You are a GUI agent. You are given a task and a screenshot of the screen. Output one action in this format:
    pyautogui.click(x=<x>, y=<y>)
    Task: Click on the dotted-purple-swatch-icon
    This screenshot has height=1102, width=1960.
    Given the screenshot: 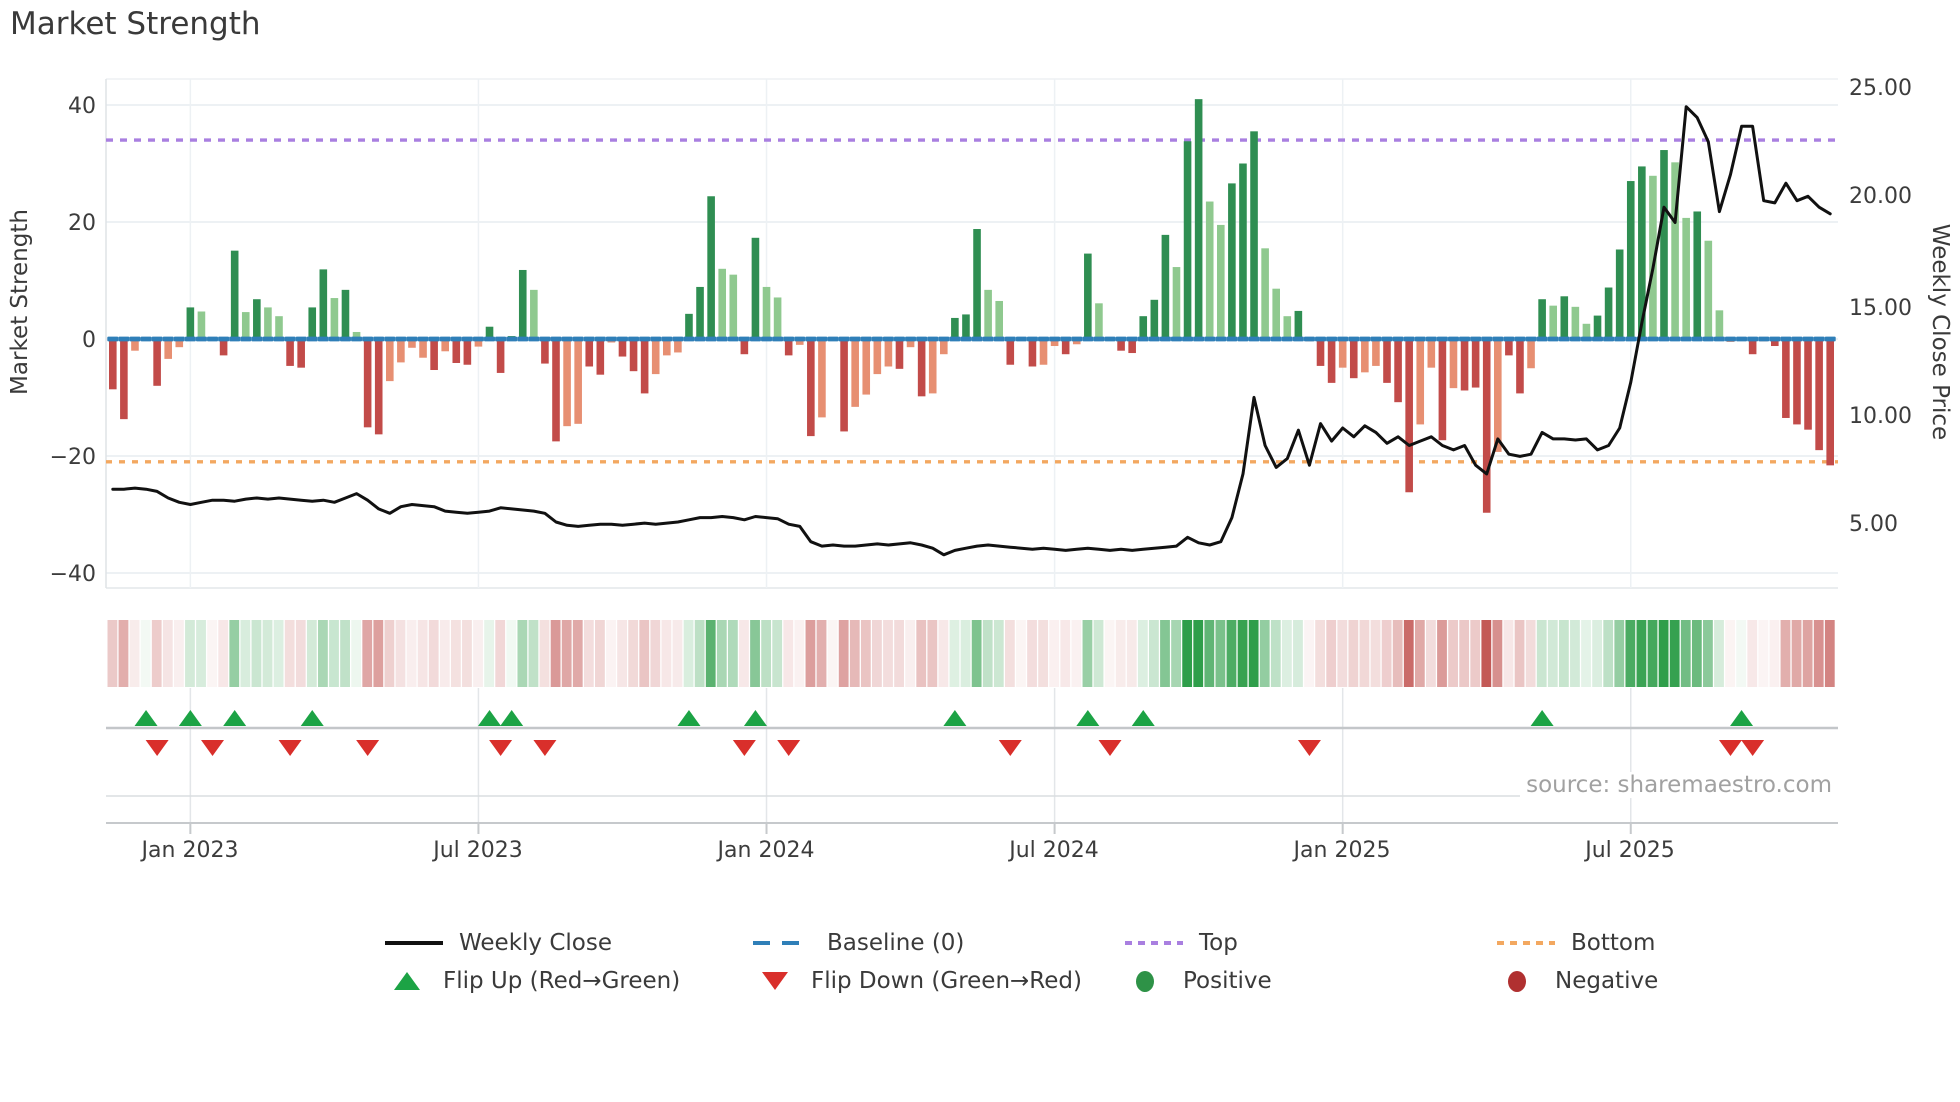 What is the action you would take?
    pyautogui.click(x=1154, y=943)
    